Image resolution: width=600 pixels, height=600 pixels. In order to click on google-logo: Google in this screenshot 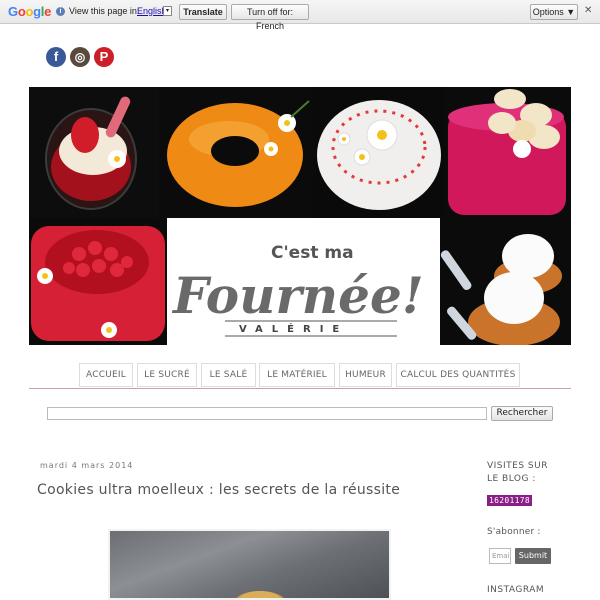, I will do `click(30, 11)`.